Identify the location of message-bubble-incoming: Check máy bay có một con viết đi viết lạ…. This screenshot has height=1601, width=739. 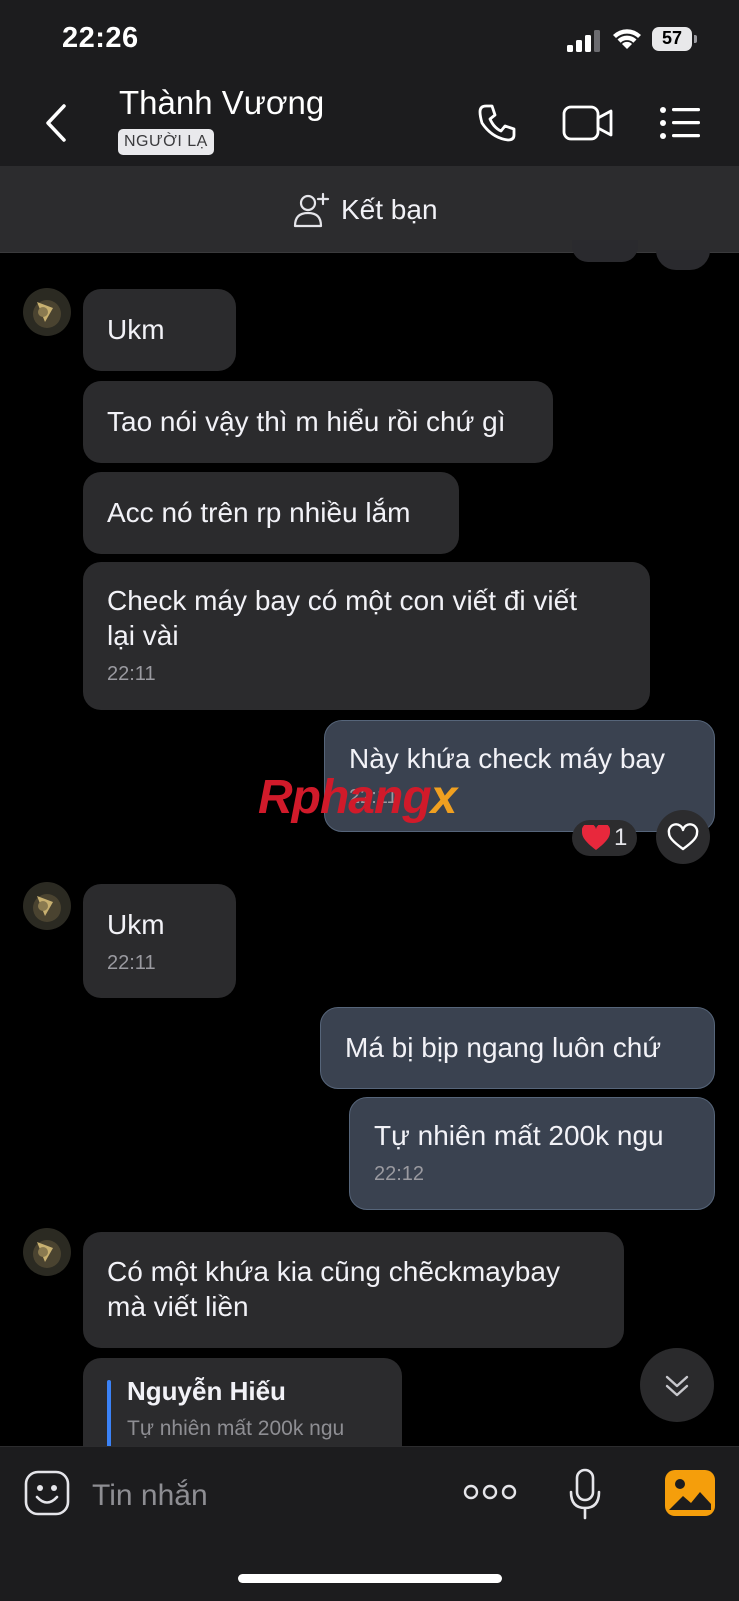
(366, 636).